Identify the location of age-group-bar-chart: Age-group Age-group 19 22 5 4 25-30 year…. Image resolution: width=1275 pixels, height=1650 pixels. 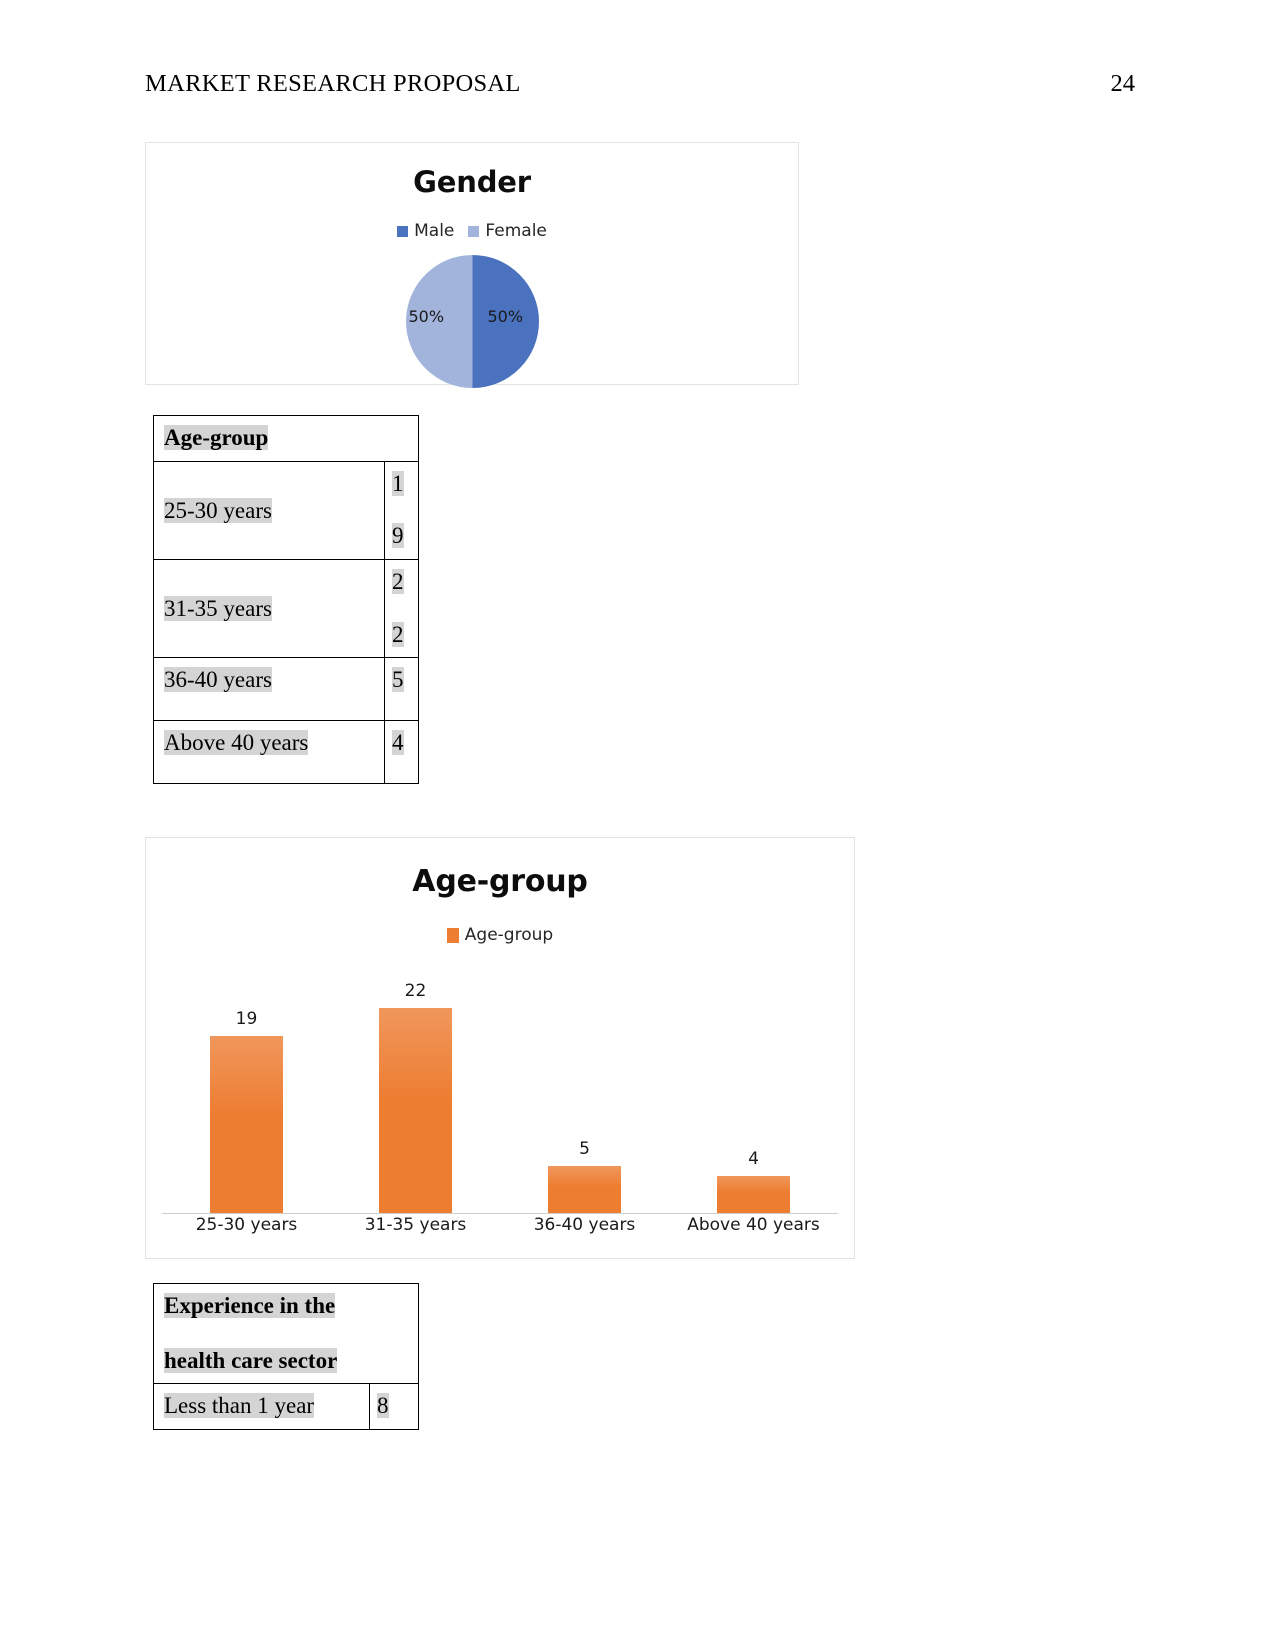
(500, 1048).